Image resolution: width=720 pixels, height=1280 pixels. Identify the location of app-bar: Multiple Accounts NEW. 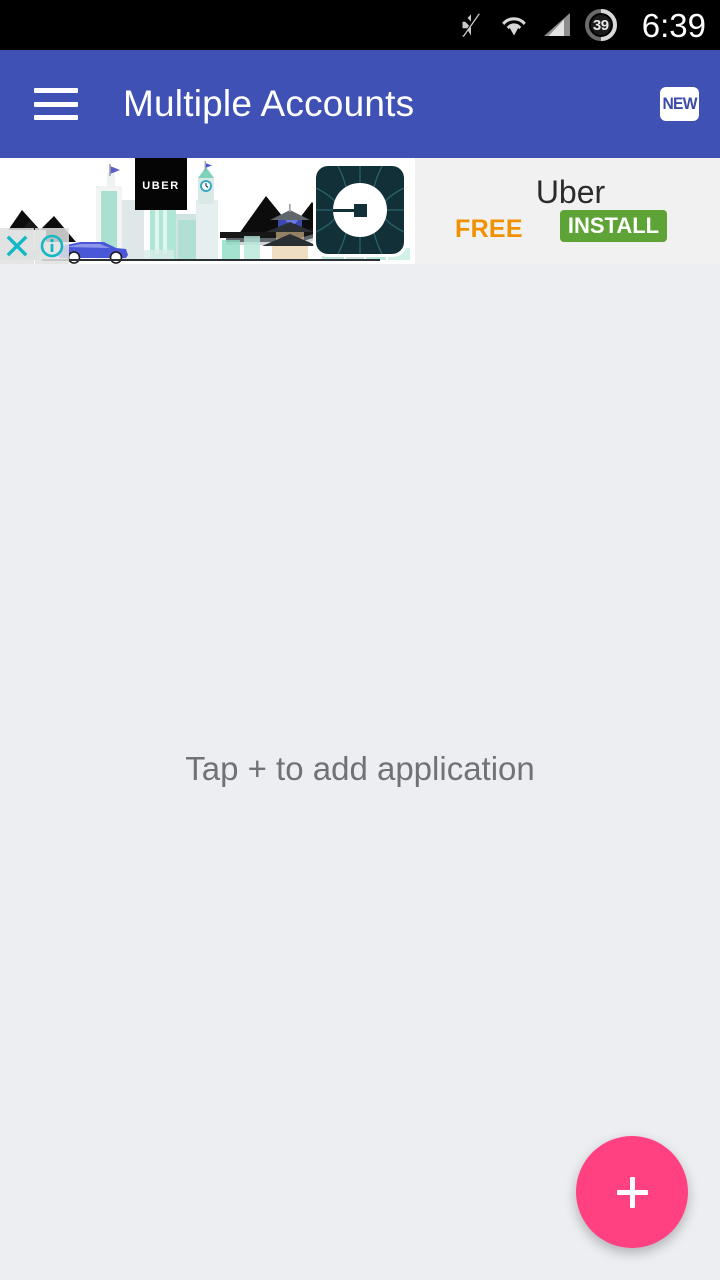
(360, 104).